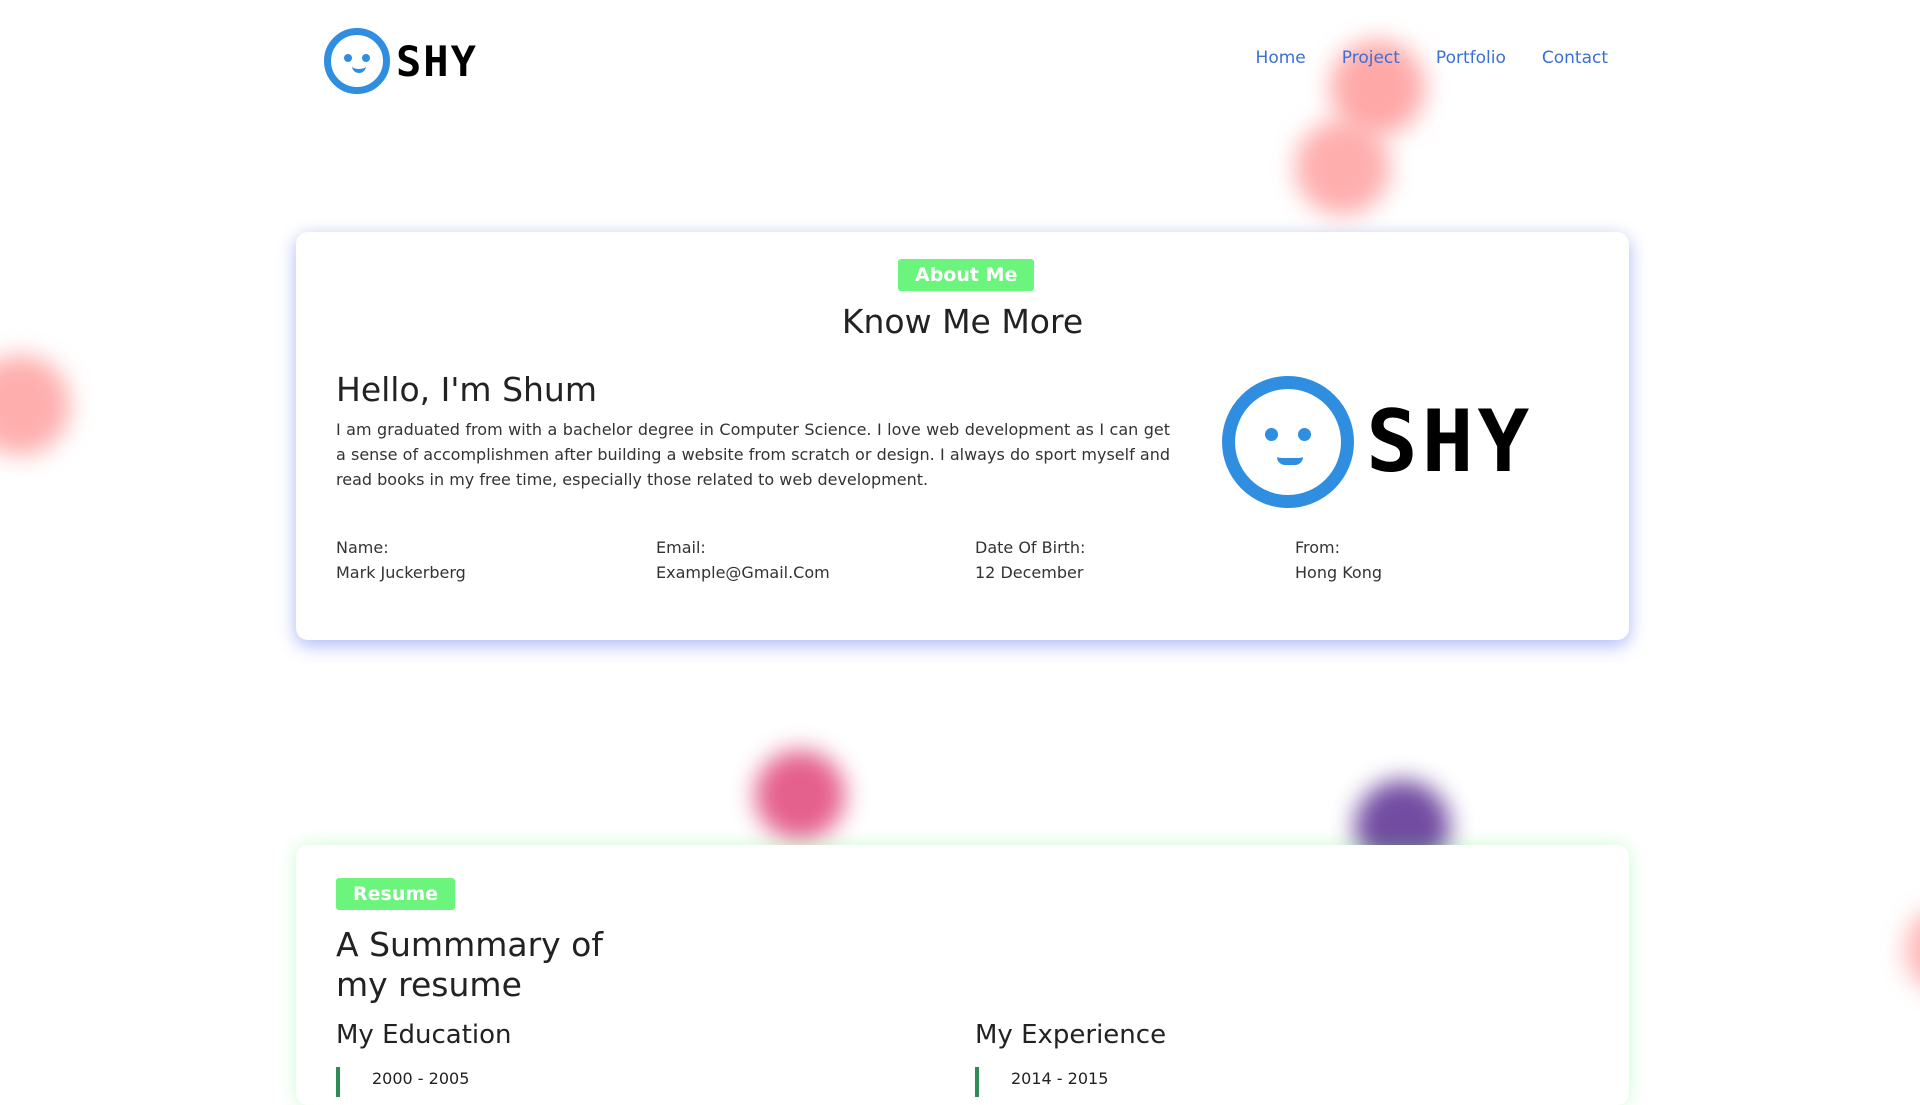 The height and width of the screenshot is (1105, 1920). Describe the element at coordinates (1125, 560) in the screenshot. I see `info-dob: Date Of Birth: 12 December` at that location.